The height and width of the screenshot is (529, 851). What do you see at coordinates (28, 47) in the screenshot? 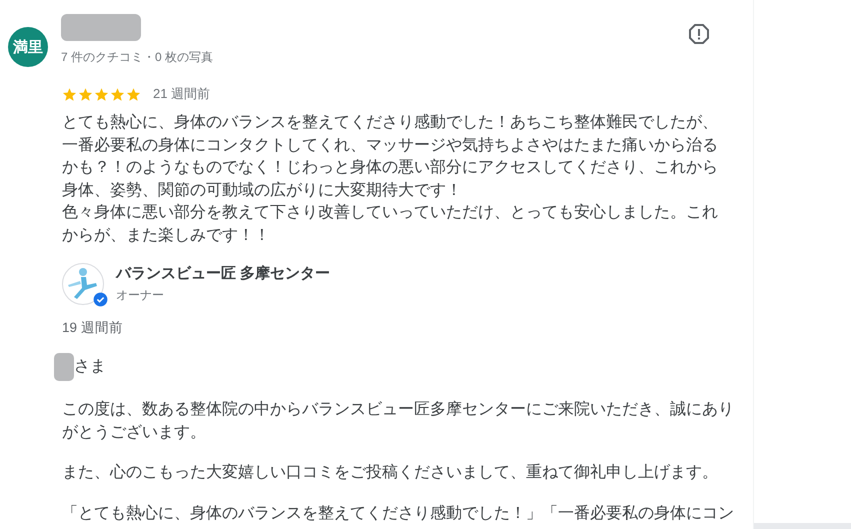
I see `reviewer-avatar: 満里` at bounding box center [28, 47].